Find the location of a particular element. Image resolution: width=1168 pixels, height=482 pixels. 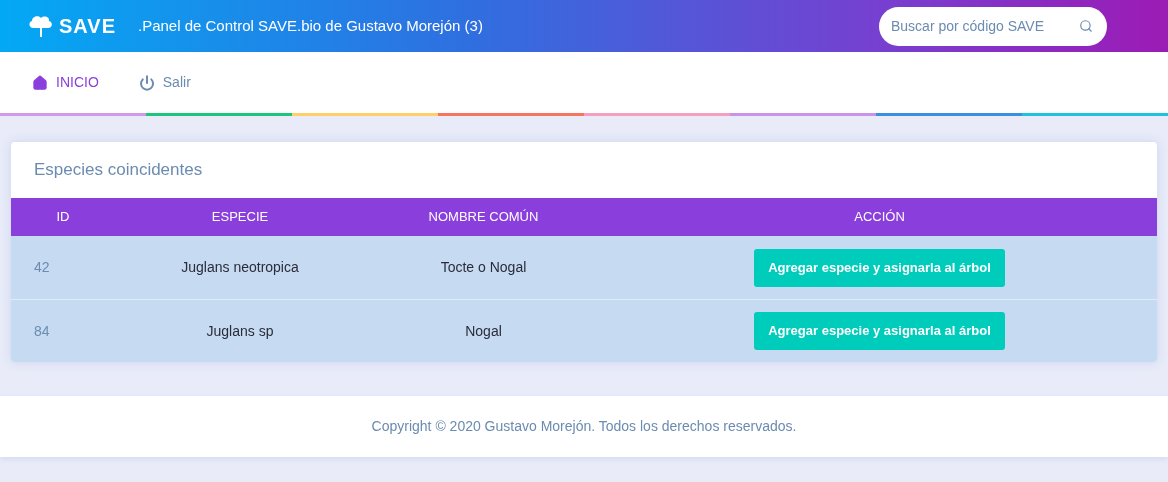

column-header: NOMBRE COMÚN is located at coordinates (483, 217).